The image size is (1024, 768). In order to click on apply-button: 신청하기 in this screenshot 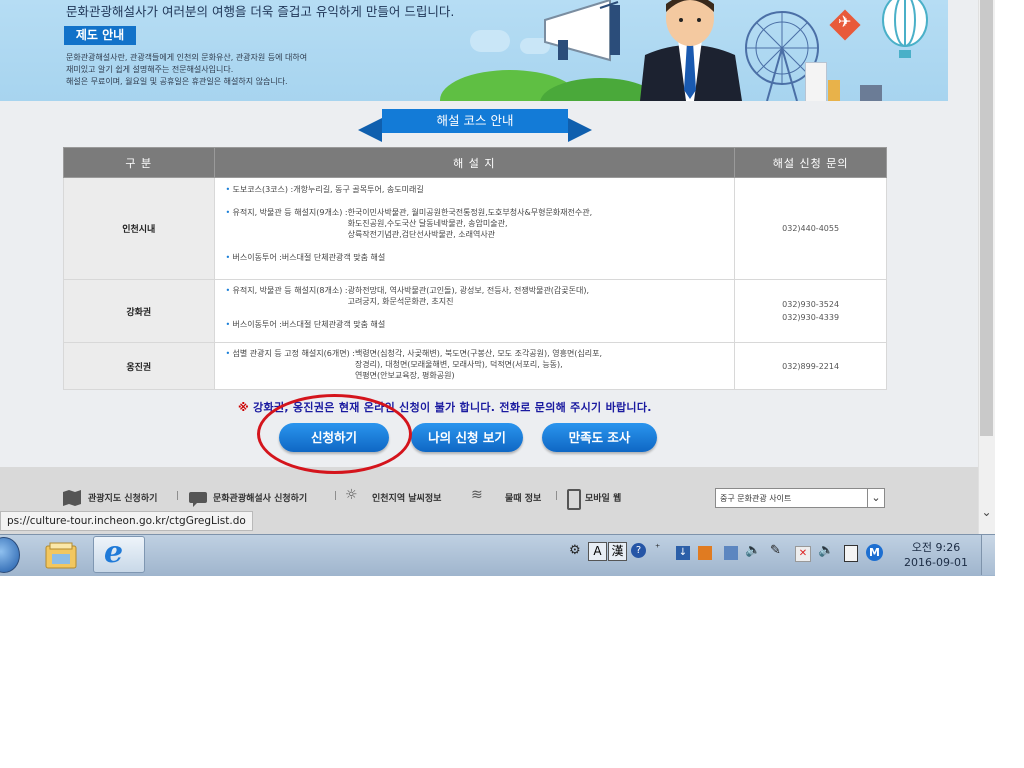, I will do `click(334, 437)`.